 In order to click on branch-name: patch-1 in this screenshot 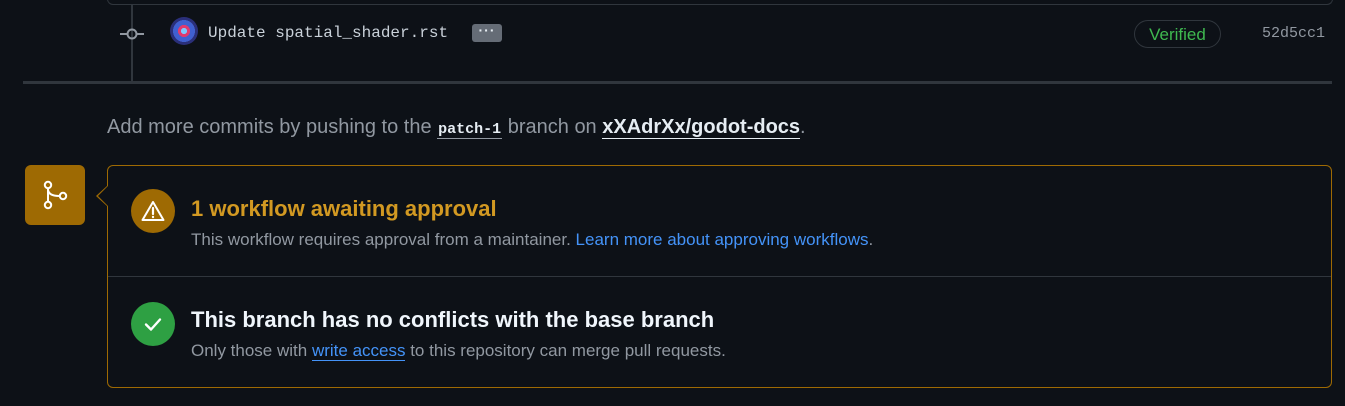, I will do `click(470, 130)`.